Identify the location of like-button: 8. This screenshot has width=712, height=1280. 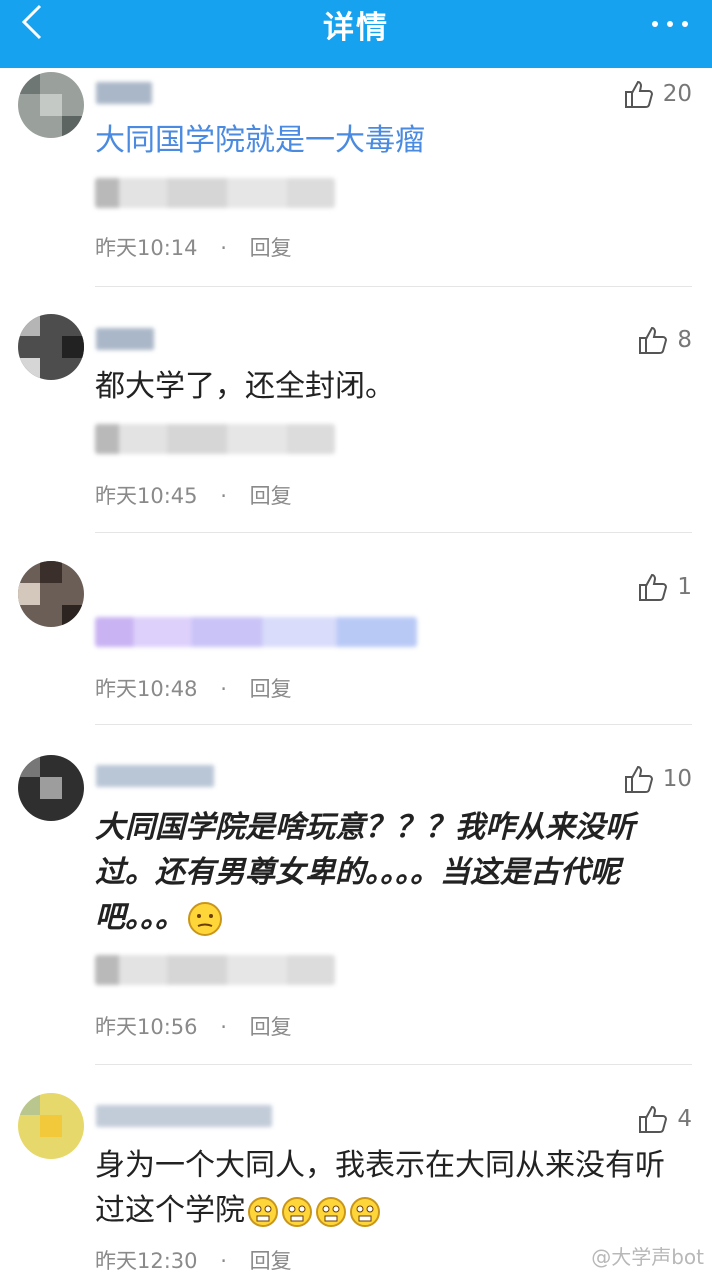
(664, 340).